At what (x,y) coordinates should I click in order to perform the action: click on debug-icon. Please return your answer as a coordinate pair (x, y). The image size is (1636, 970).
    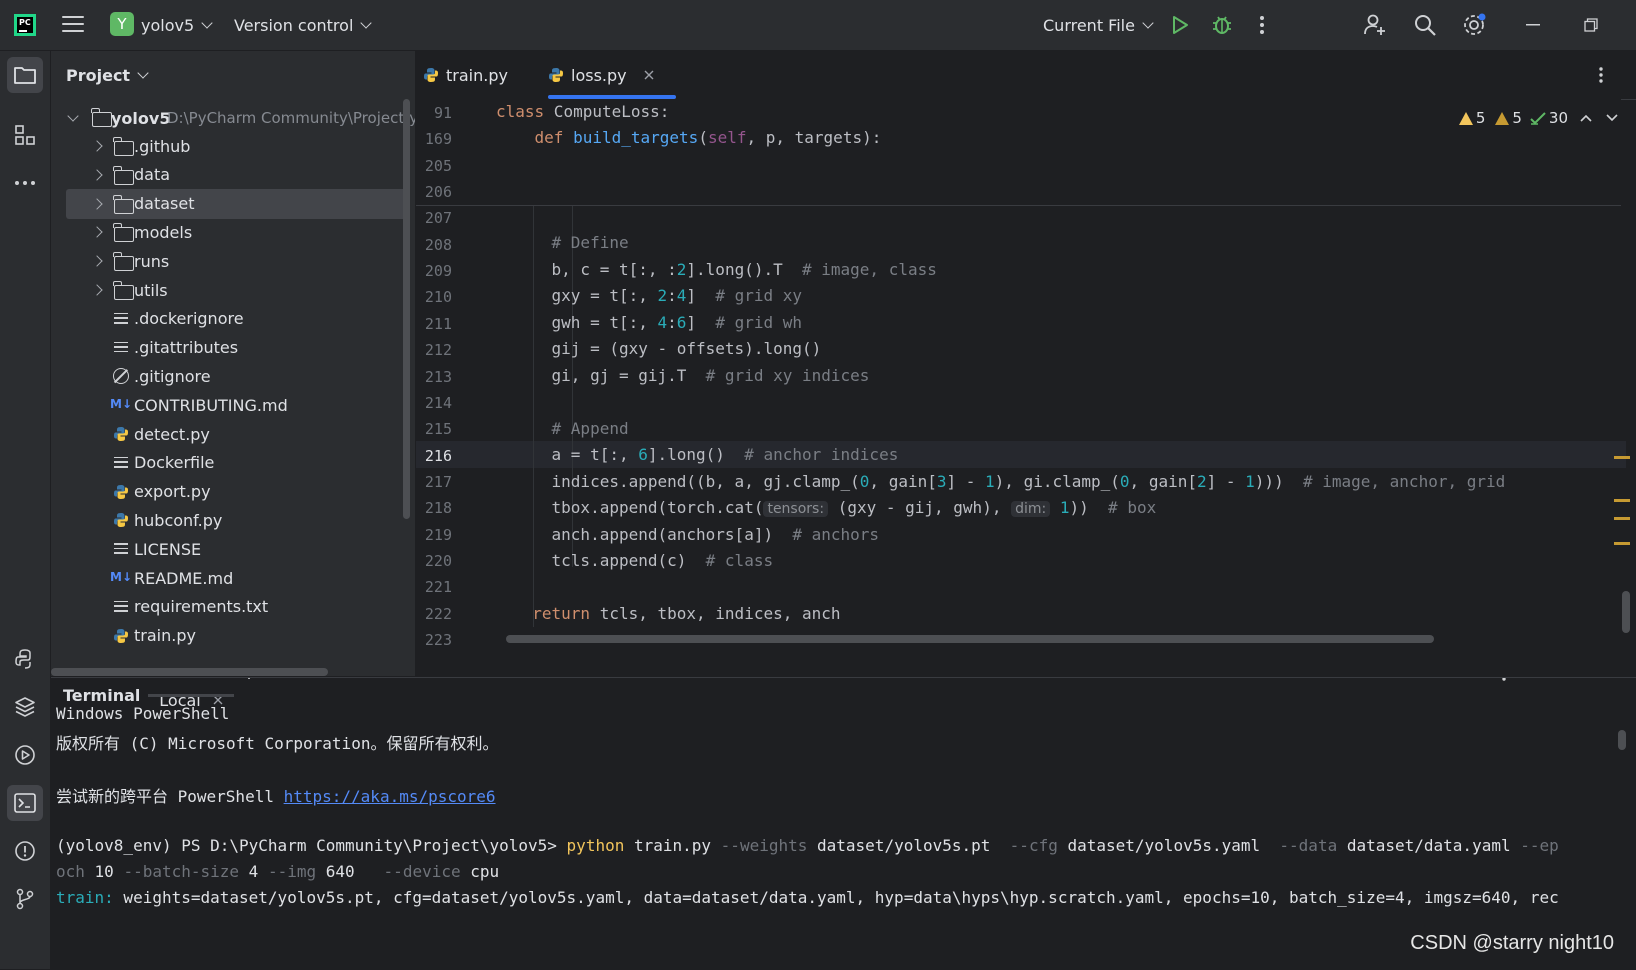
    Looking at the image, I should click on (1222, 25).